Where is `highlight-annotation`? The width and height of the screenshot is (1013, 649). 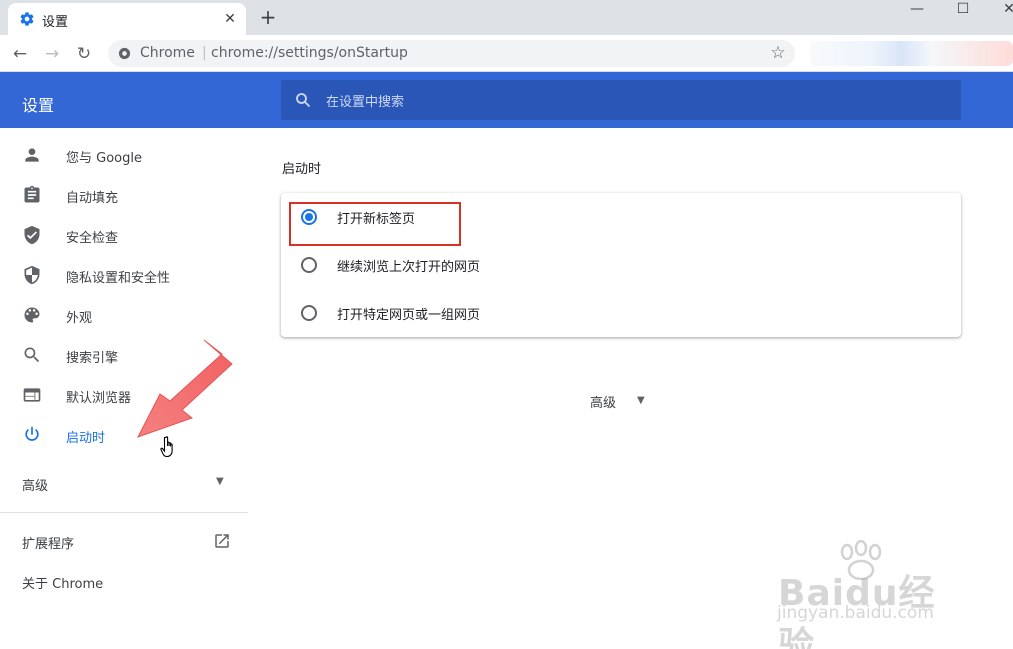
highlight-annotation is located at coordinates (375, 224).